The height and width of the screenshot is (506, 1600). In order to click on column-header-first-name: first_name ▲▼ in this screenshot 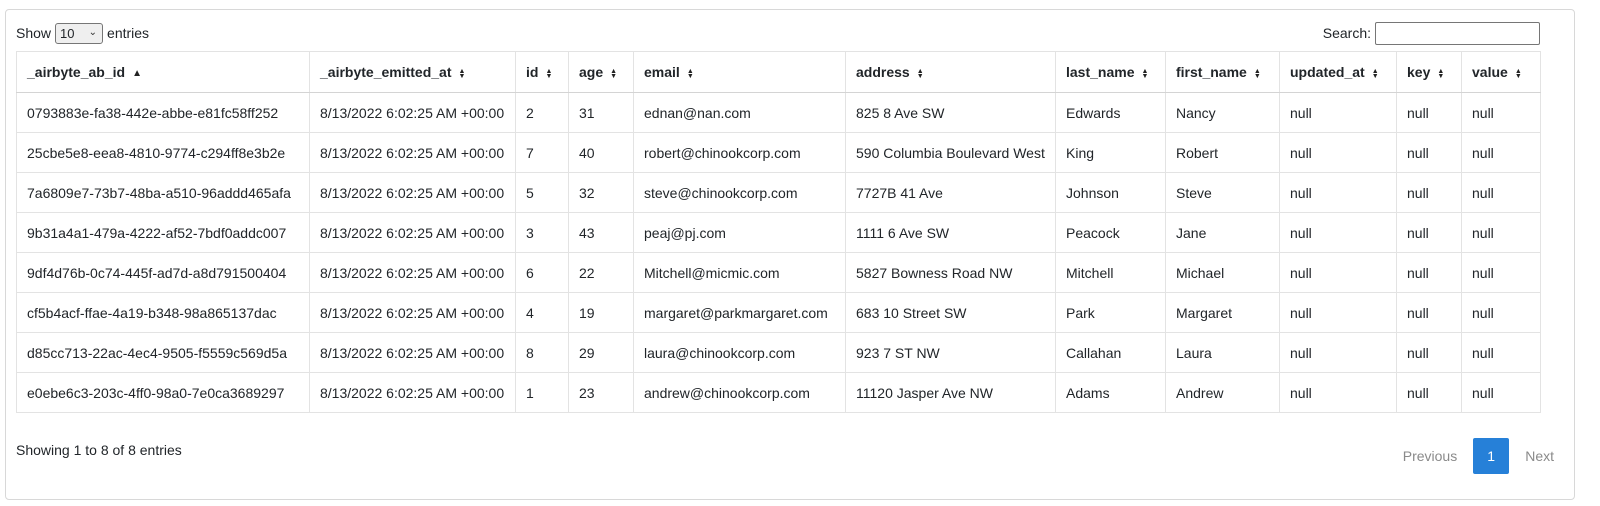, I will do `click(1222, 72)`.